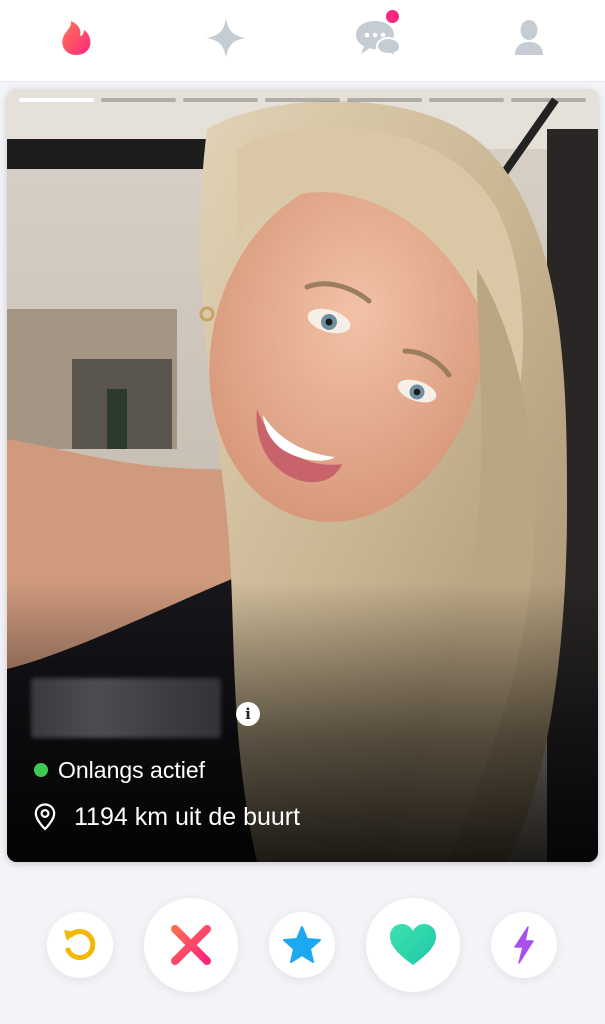 The width and height of the screenshot is (605, 1024). I want to click on nav-explore-button, so click(226, 38).